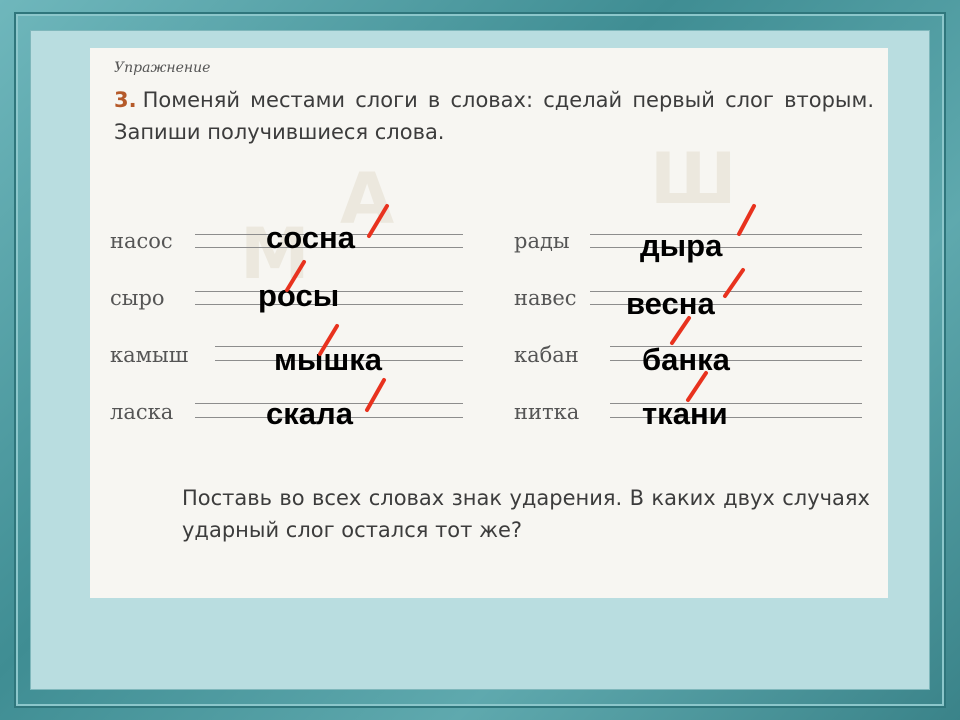  What do you see at coordinates (670, 303) in the screenshot?
I see `answer-word: весна` at bounding box center [670, 303].